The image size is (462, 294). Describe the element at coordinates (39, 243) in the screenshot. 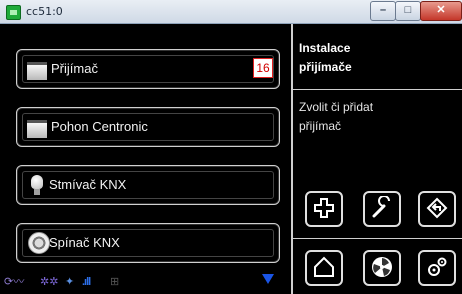

I see `switch-icon` at that location.